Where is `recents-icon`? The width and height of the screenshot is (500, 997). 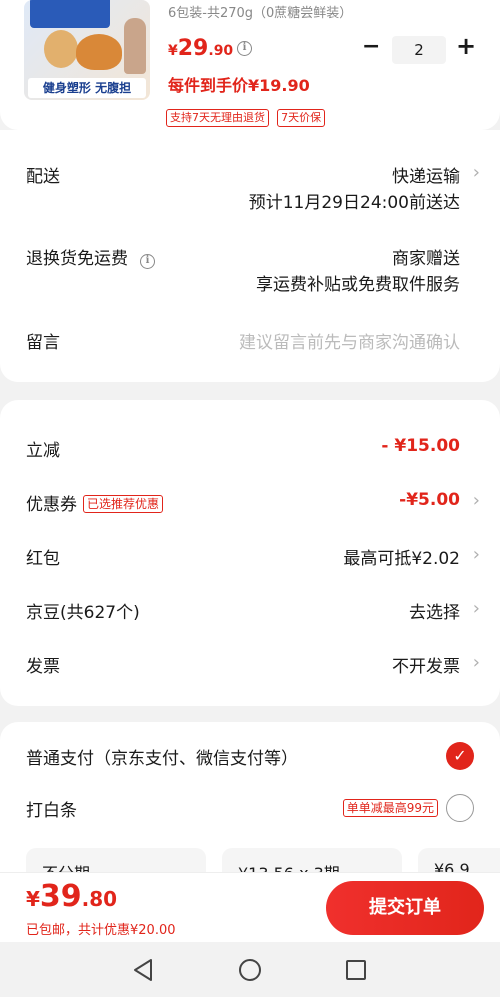
recents-icon is located at coordinates (356, 970).